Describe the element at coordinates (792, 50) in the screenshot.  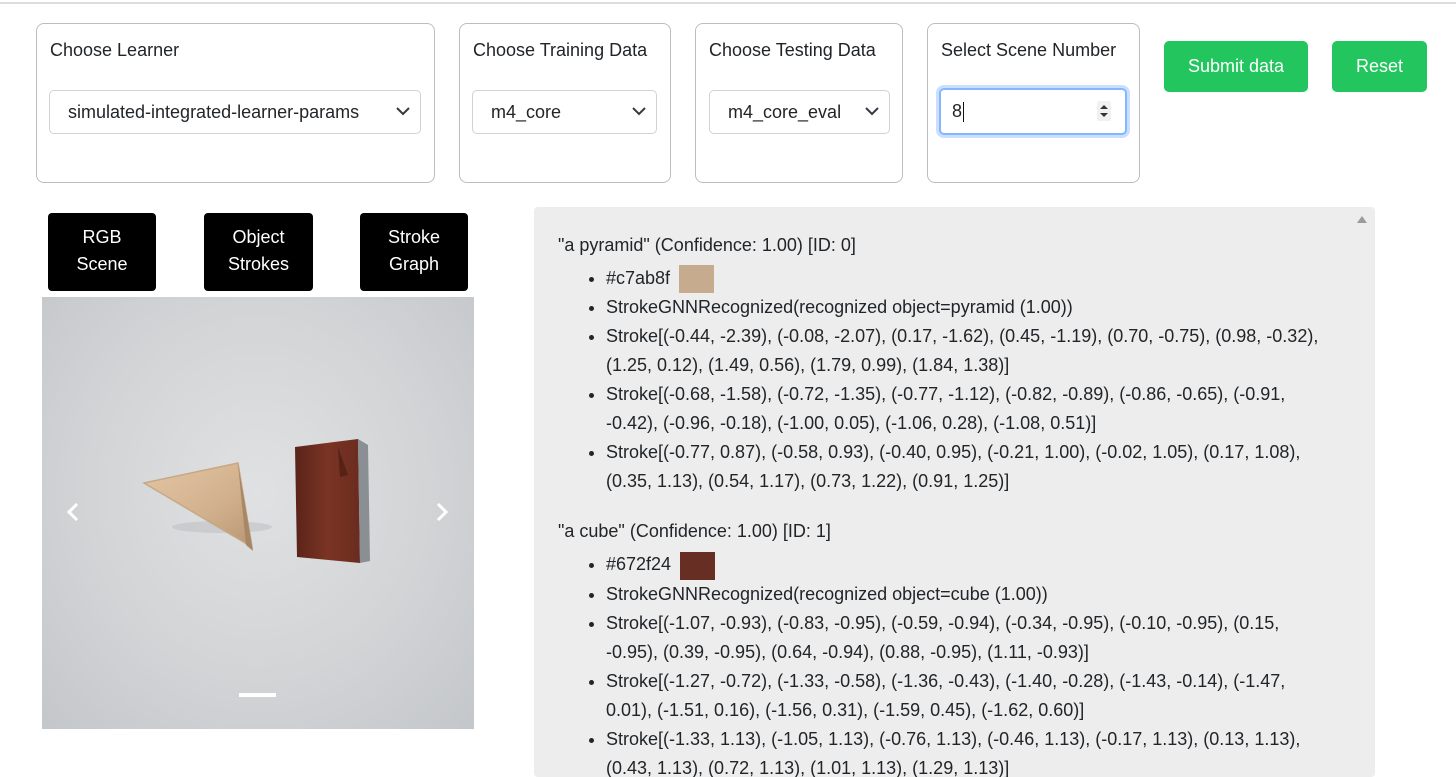
I see `testing-label: Choose Testing Data` at that location.